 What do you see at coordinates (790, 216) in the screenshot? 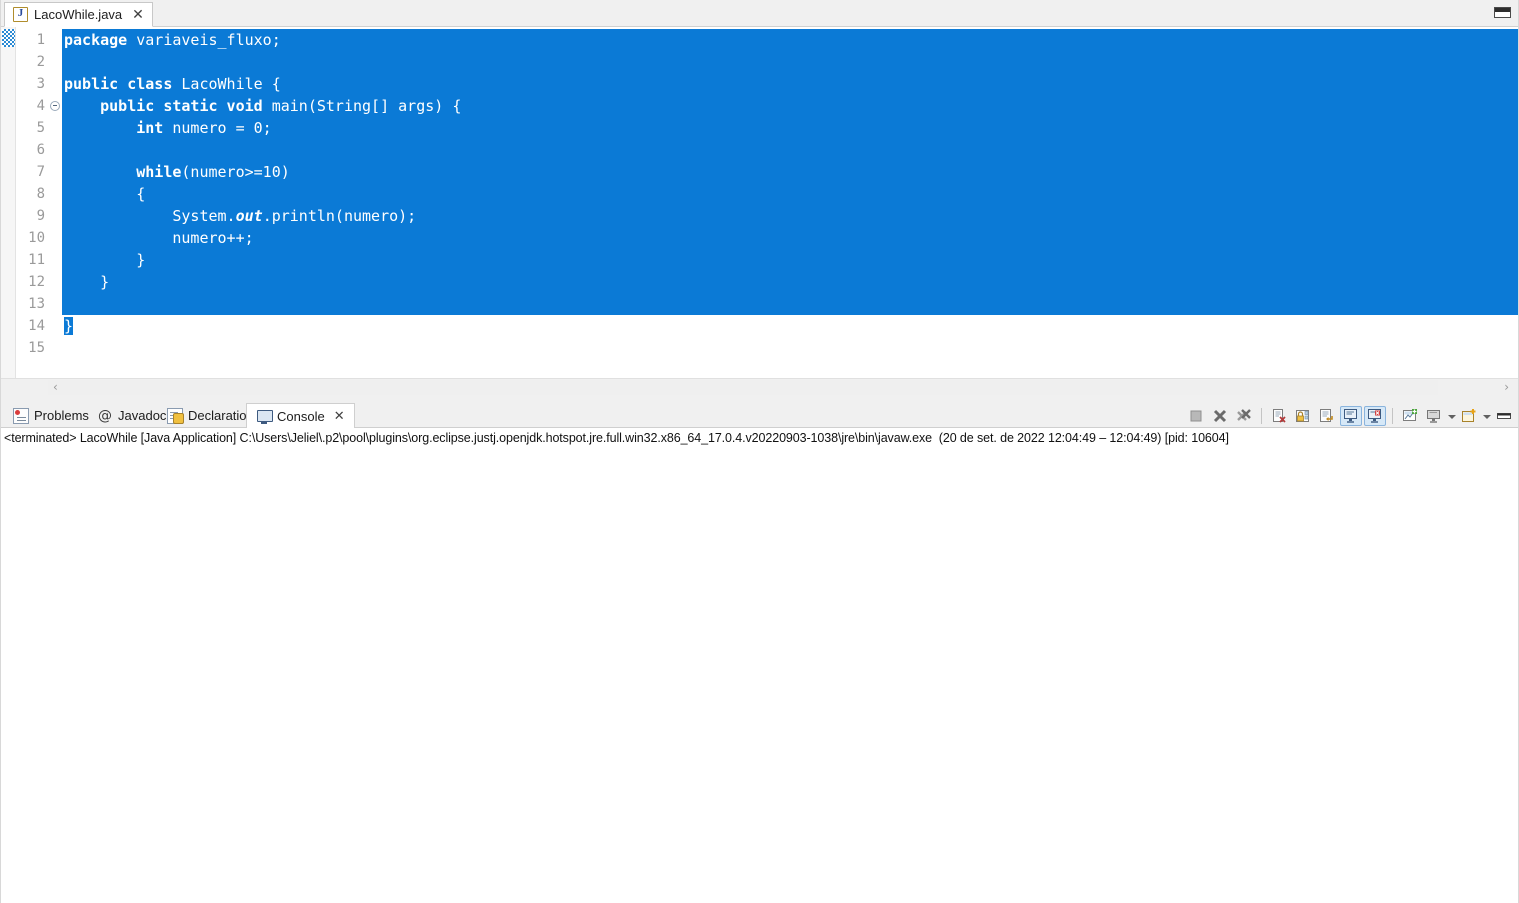
I see `code-line: System.out.println(numero);` at bounding box center [790, 216].